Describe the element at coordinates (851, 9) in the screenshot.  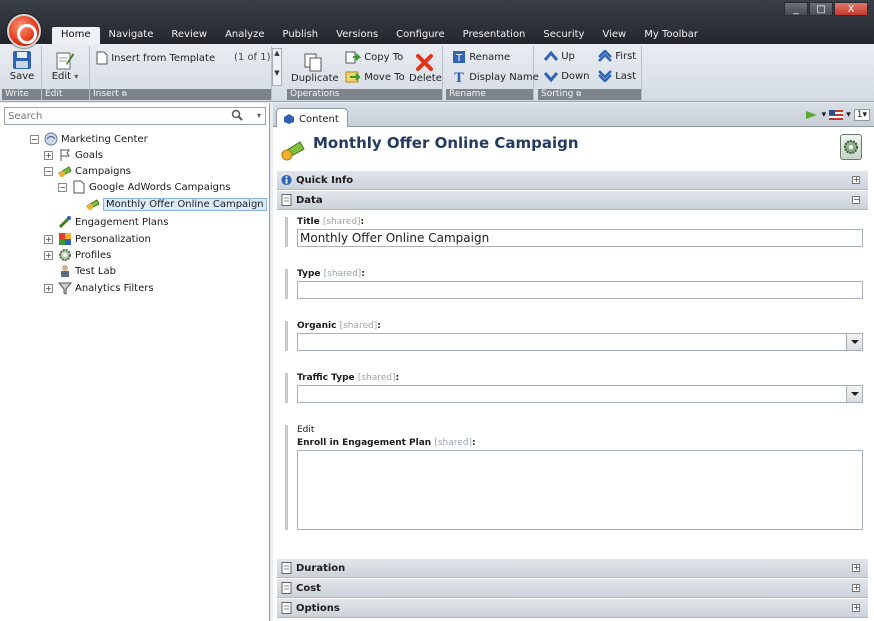
I see `close-button: X` at that location.